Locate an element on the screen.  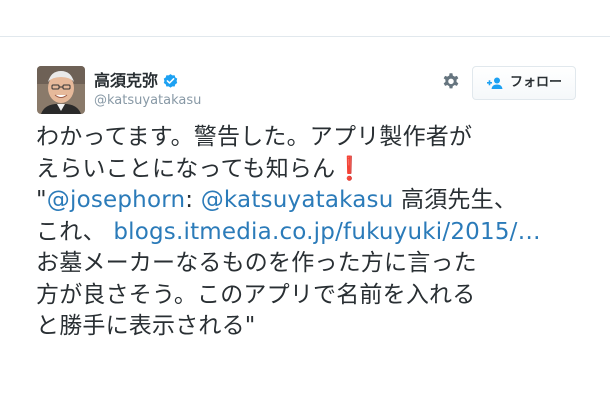
avatar is located at coordinates (61, 90).